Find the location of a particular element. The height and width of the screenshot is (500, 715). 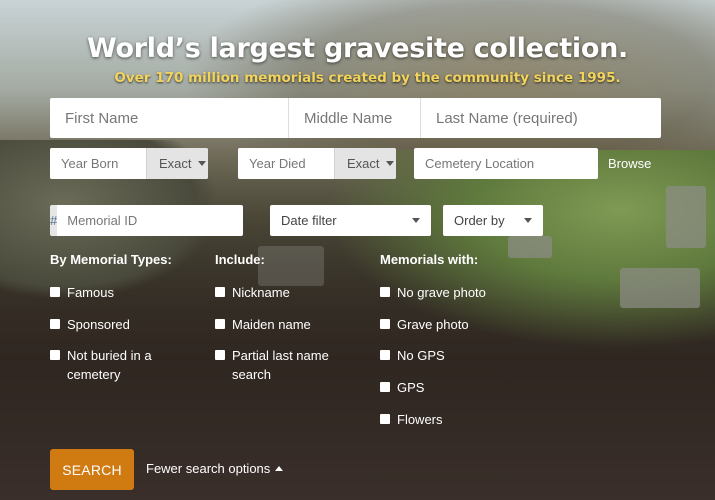

memorial-types-title: By Memorial Types: is located at coordinates (111, 259).